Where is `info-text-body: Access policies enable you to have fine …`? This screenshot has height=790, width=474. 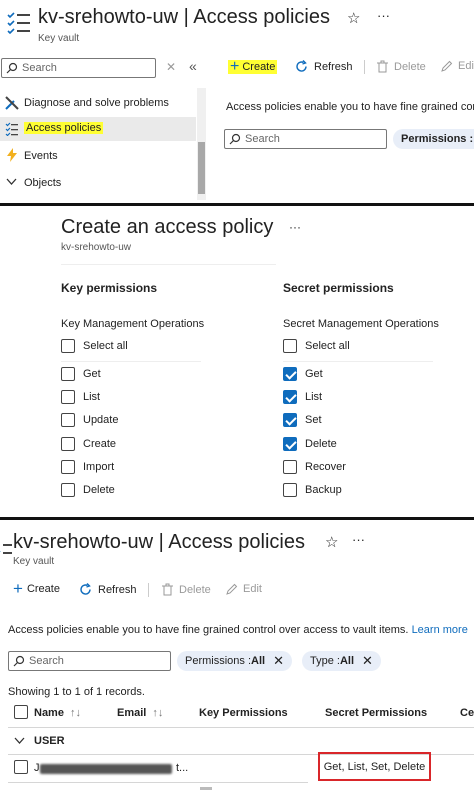
info-text-body: Access policies enable you to have fine … is located at coordinates (208, 630).